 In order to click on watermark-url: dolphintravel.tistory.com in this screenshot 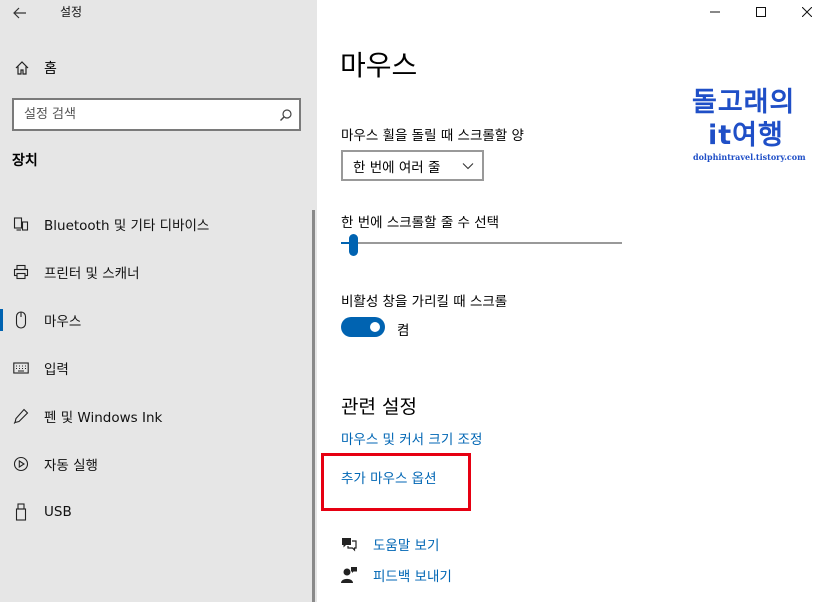, I will do `click(749, 157)`.